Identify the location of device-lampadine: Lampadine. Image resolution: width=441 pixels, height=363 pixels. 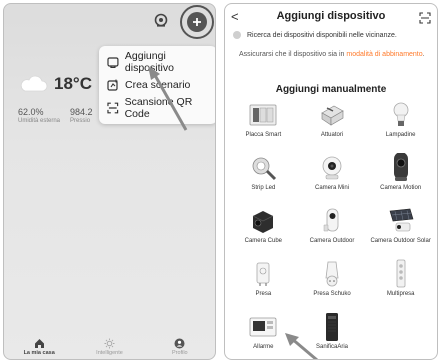
(400, 126).